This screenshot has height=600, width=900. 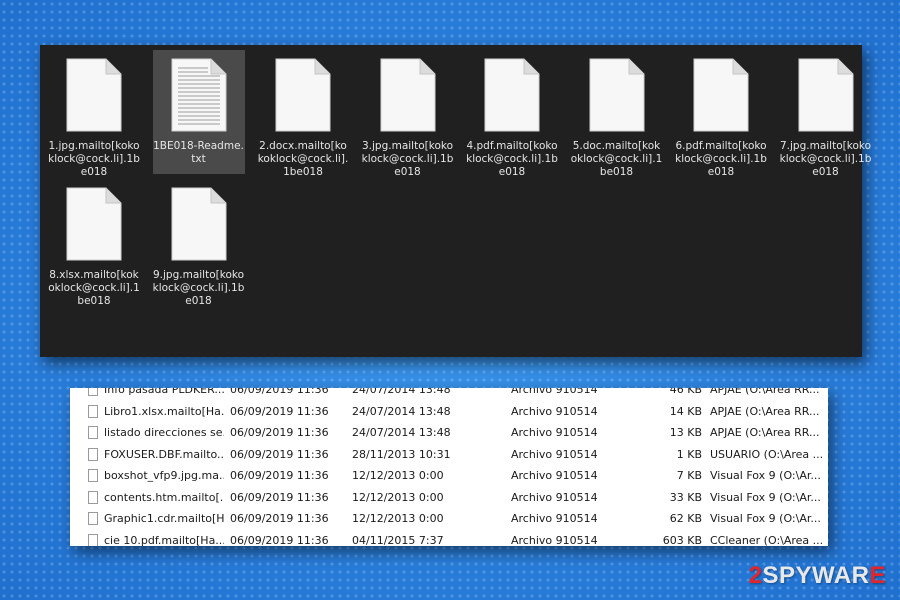 I want to click on file-size-cell: 13 KB, so click(x=685, y=432).